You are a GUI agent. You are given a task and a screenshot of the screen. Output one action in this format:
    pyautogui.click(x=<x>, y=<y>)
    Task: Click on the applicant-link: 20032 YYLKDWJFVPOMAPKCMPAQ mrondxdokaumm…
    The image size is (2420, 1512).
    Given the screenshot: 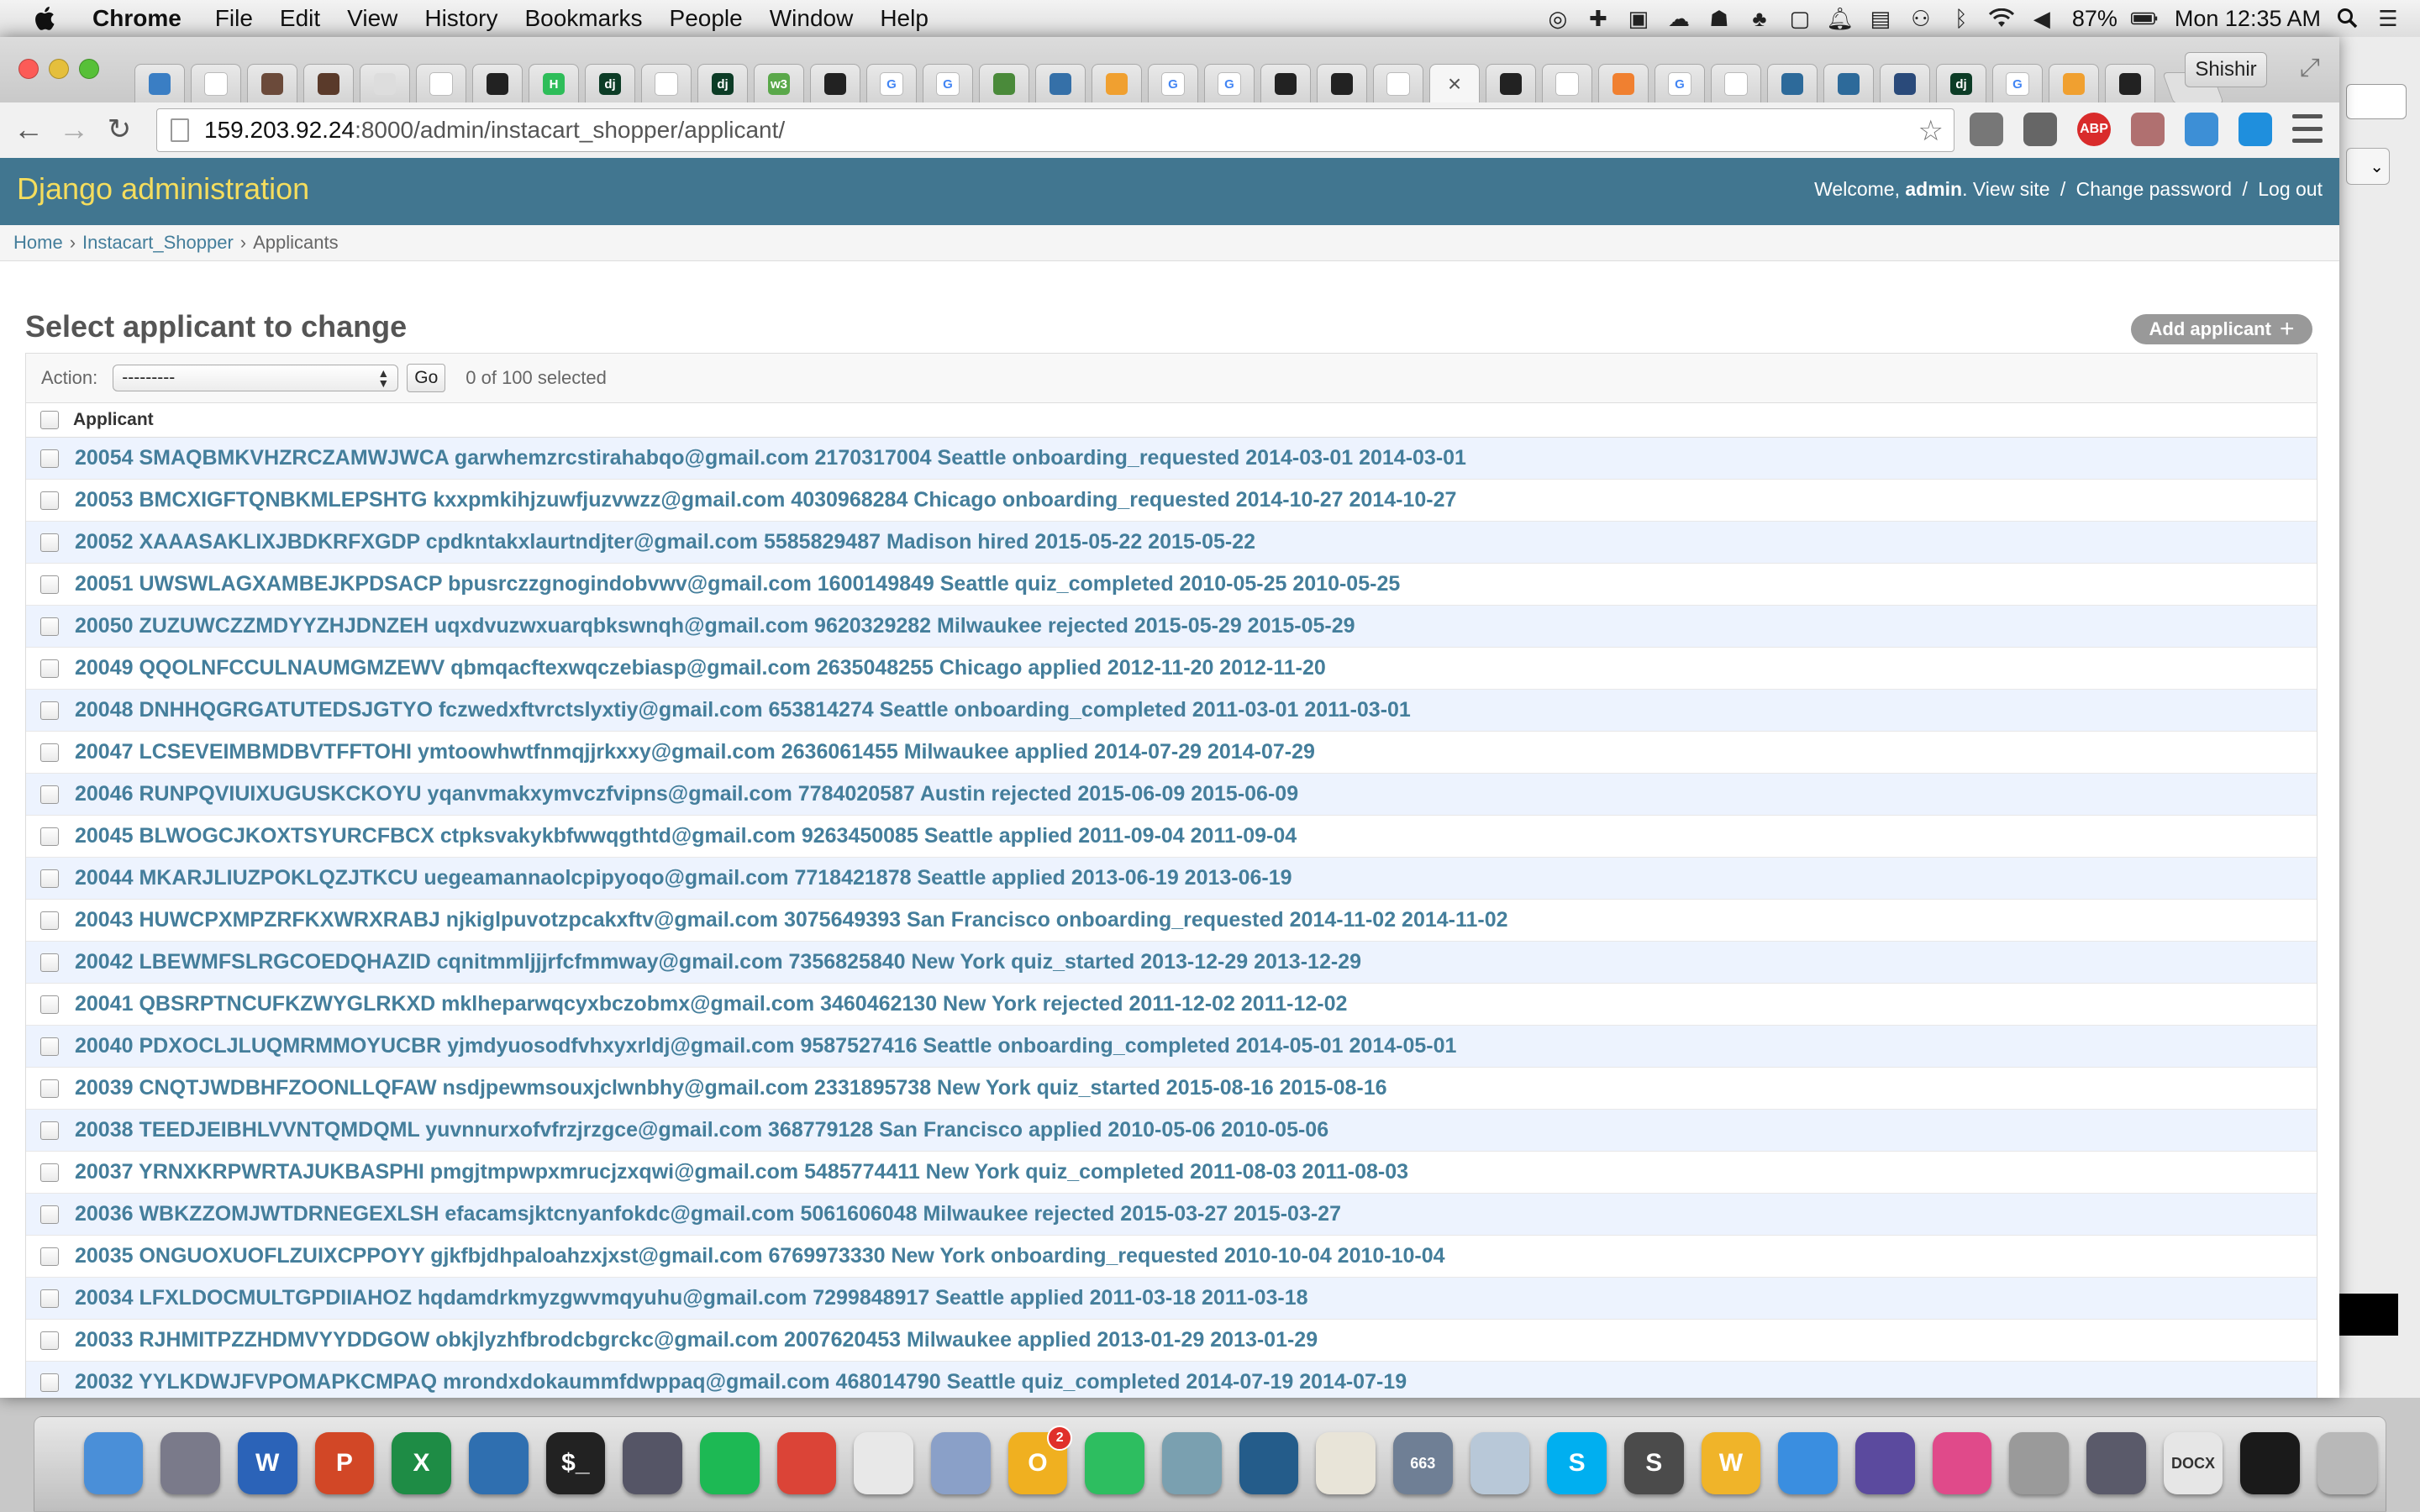 What is the action you would take?
    pyautogui.click(x=741, y=1382)
    